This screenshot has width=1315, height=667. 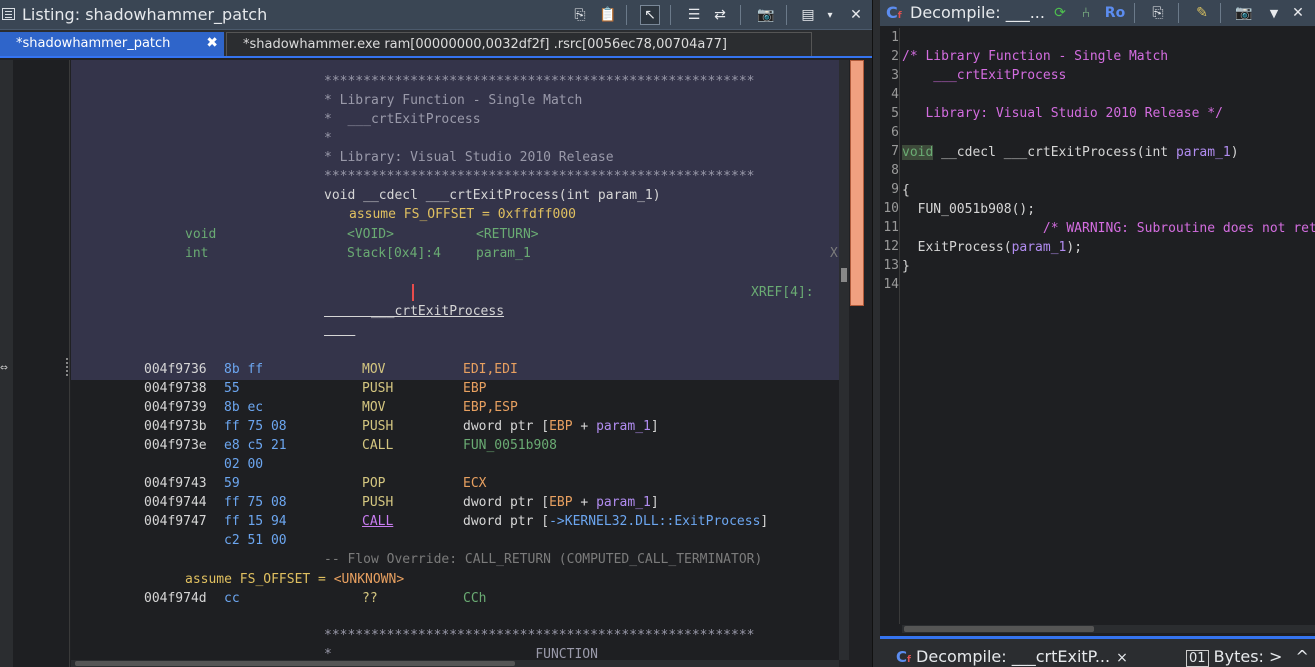 I want to click on signature-close: ), so click(x=1234, y=152).